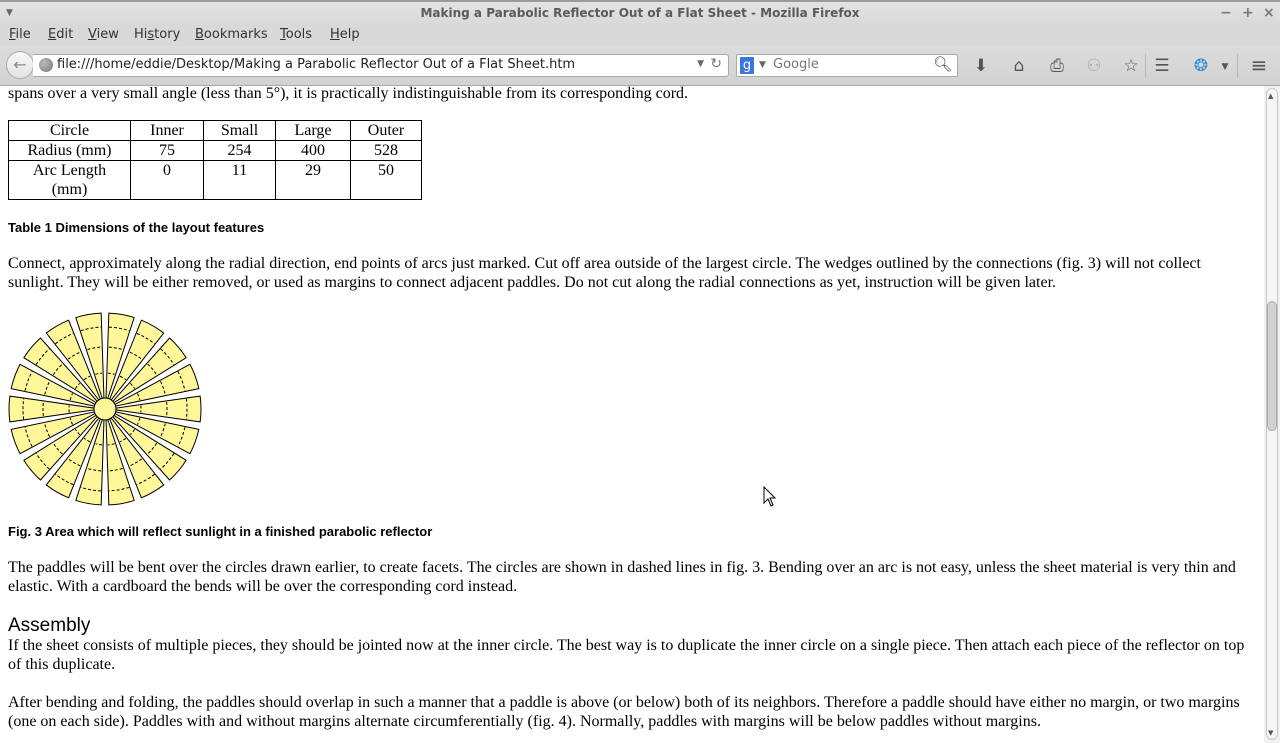 The width and height of the screenshot is (1280, 743). I want to click on table-cell: 11, so click(239, 180).